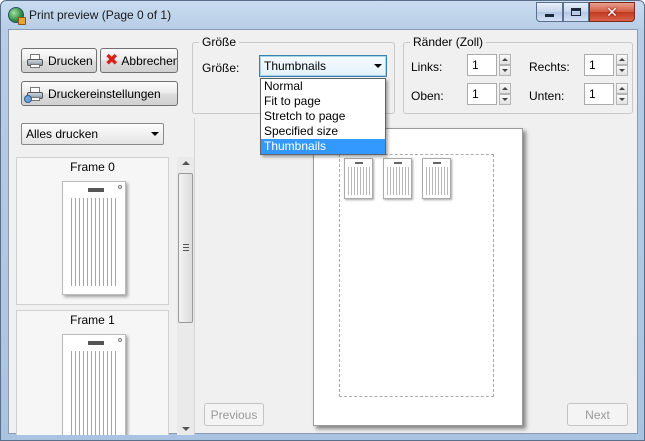 The width and height of the screenshot is (645, 441). I want to click on margin-top-field: 1, so click(482, 94).